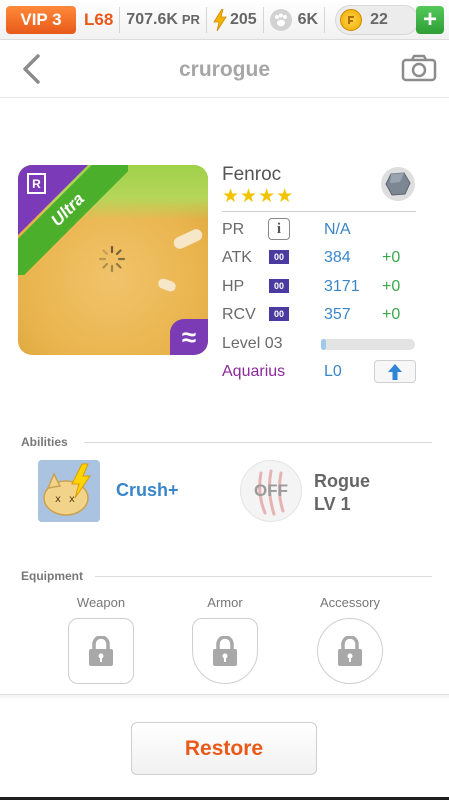 The width and height of the screenshot is (449, 800). I want to click on rock-element-icon, so click(398, 184).